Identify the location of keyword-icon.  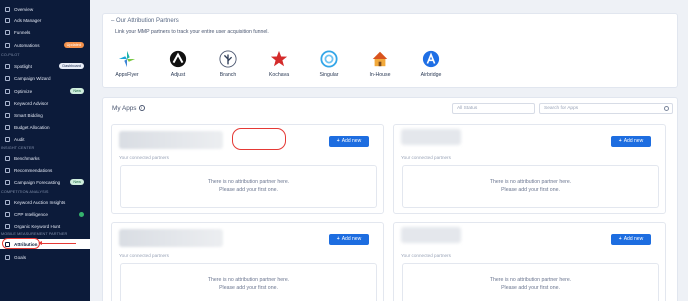
(7, 103).